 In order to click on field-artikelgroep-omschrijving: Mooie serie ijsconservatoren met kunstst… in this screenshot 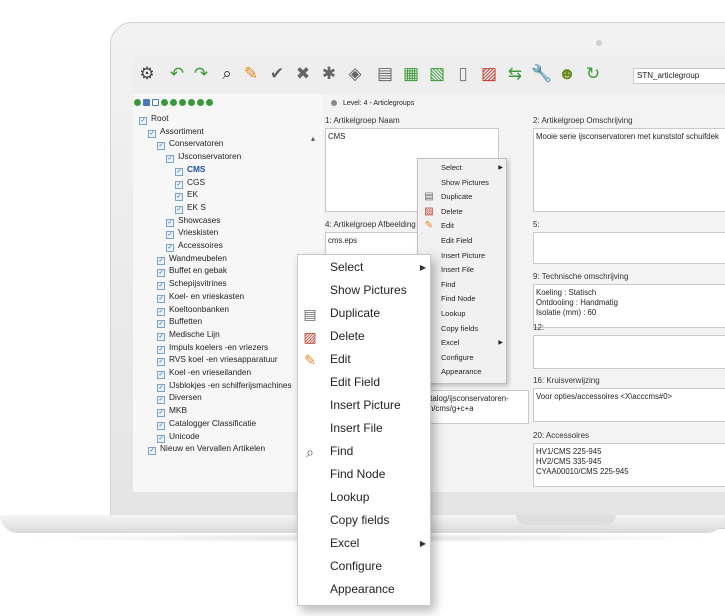, I will do `click(629, 170)`.